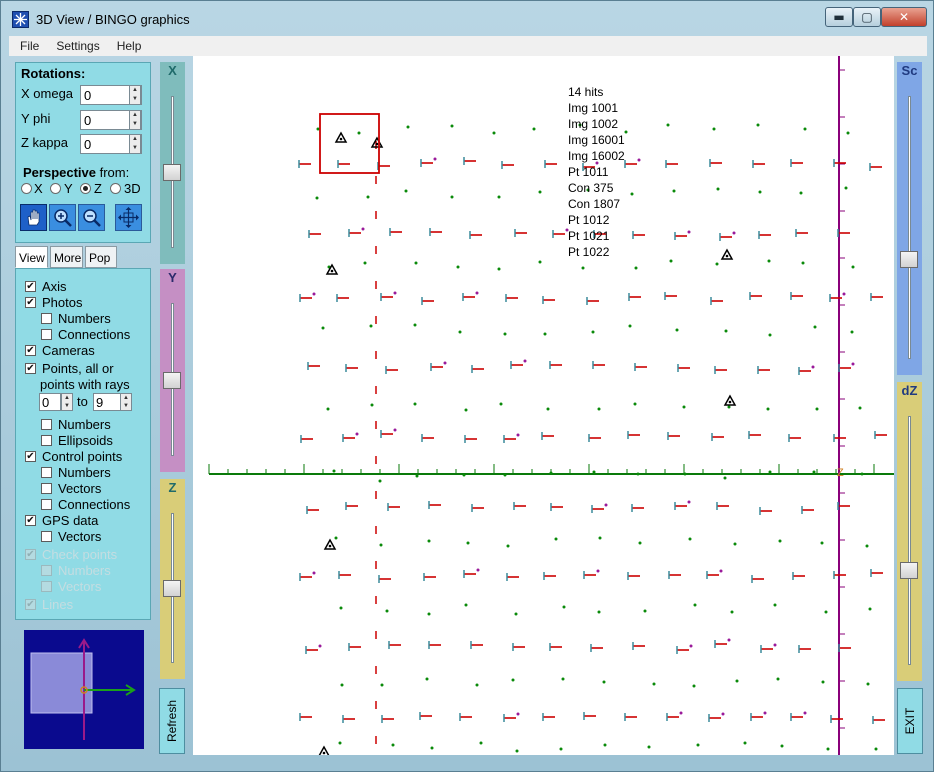 Image resolution: width=934 pixels, height=772 pixels. What do you see at coordinates (101, 257) in the screenshot?
I see `tab-pop: Pop` at bounding box center [101, 257].